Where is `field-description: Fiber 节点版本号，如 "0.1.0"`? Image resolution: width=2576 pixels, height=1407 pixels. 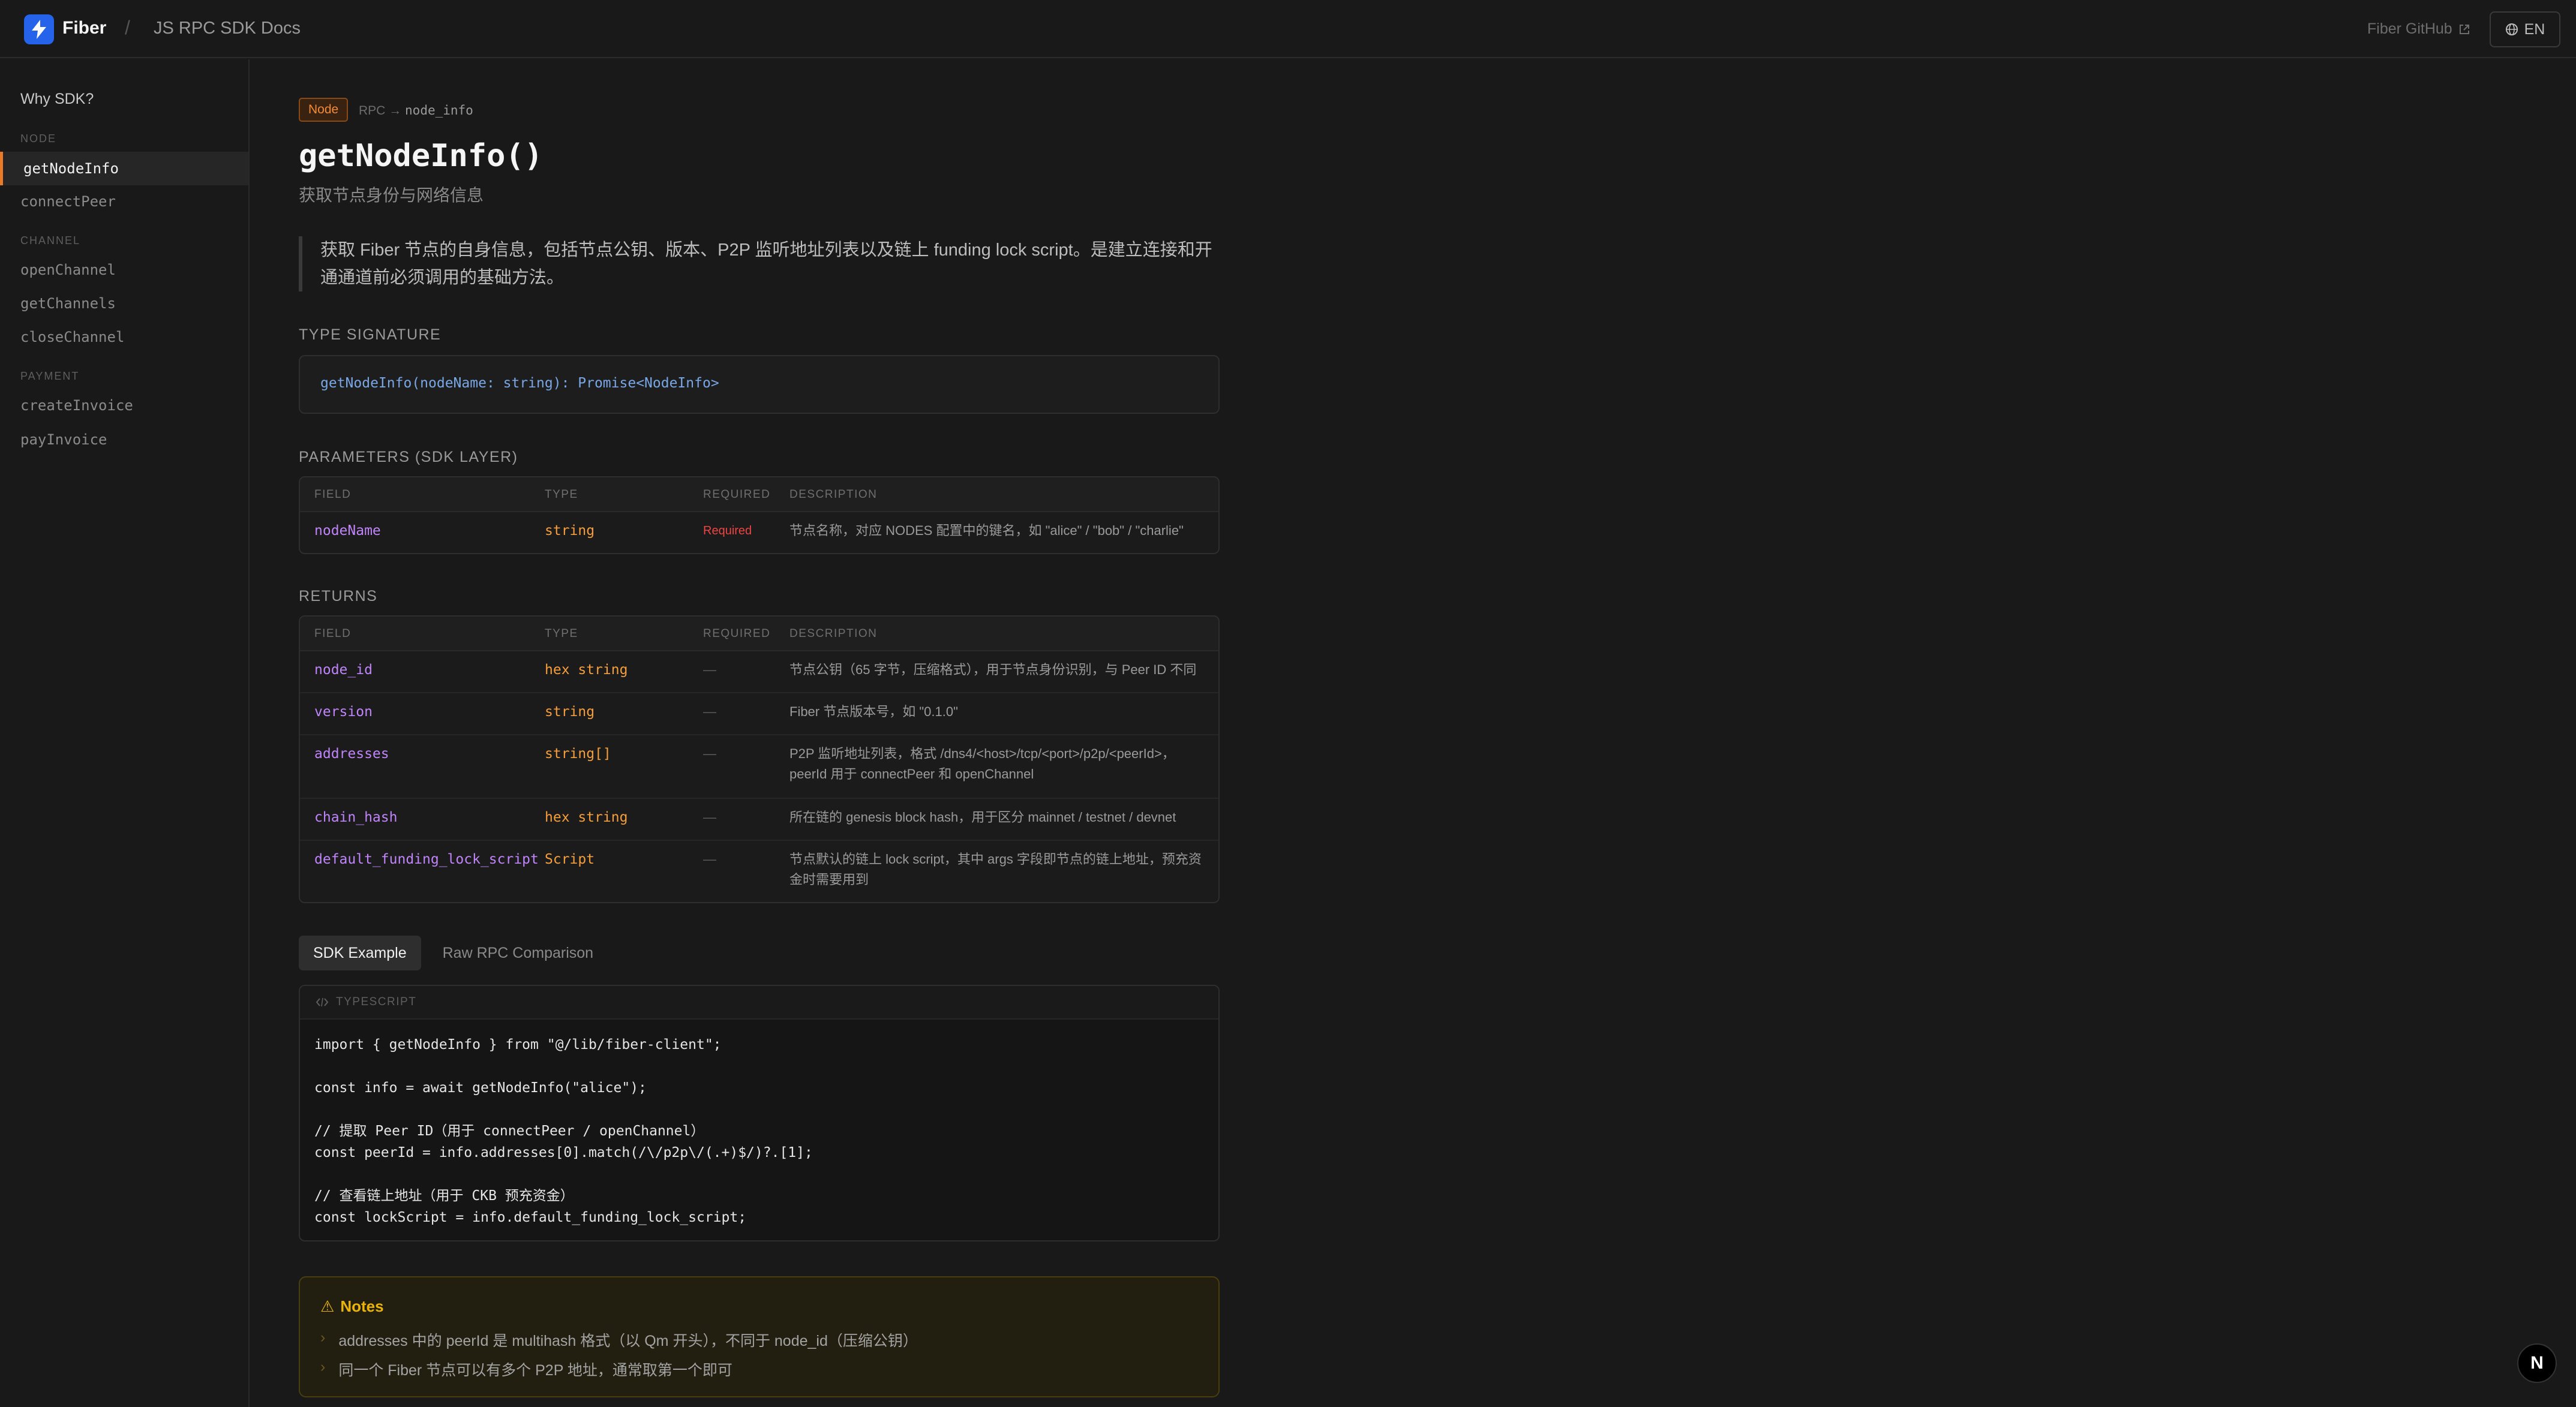
field-description: Fiber 节点版本号，如 "0.1.0" is located at coordinates (873, 711).